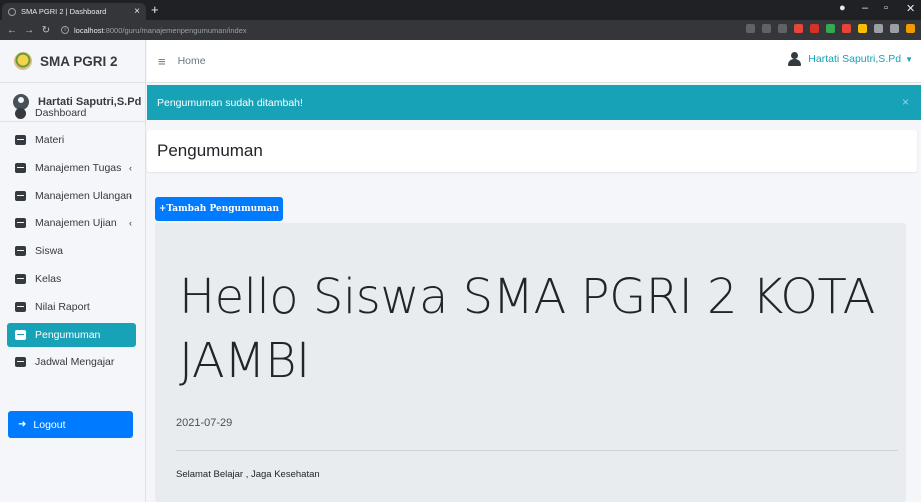 The image size is (921, 502). Describe the element at coordinates (532, 151) in the screenshot. I see `content-header: Pengumuman` at that location.